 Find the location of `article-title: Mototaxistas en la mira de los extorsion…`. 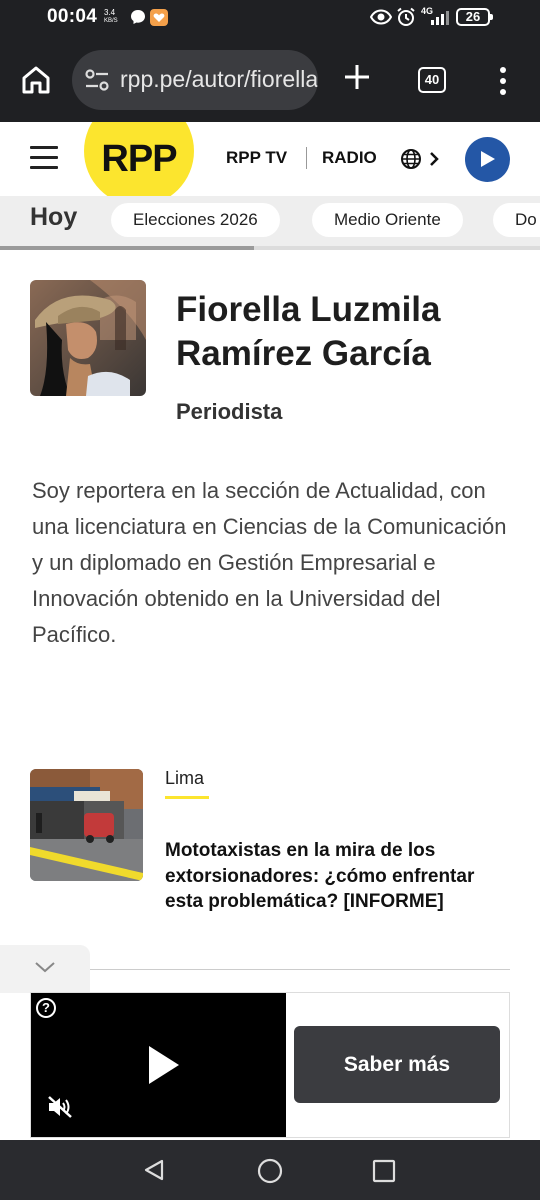

article-title: Mototaxistas en la mira de los extorsion… is located at coordinates (330, 876).